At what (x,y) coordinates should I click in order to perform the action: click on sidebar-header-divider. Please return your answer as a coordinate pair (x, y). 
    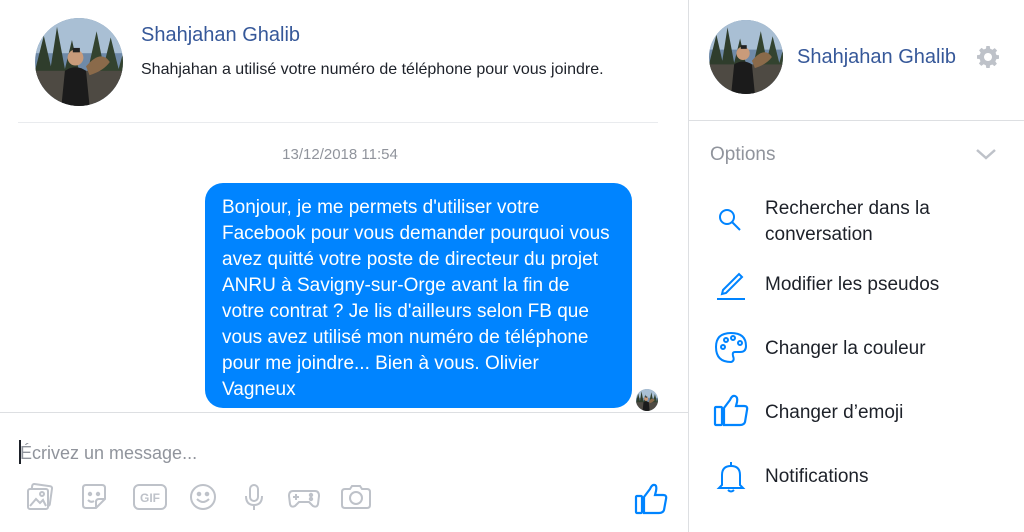
    Looking at the image, I should click on (856, 120).